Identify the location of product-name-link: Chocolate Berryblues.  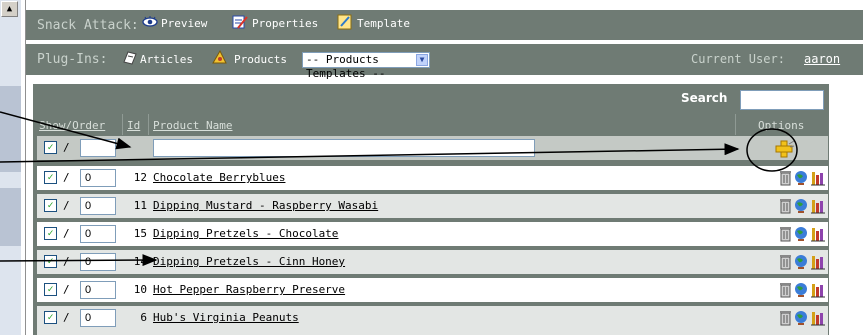
(219, 177).